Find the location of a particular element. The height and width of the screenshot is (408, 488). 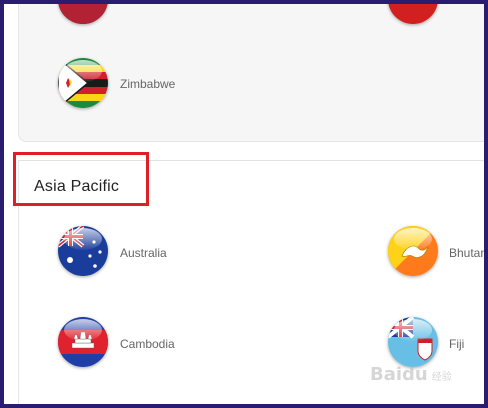

country-label-cambodia: Cambodia is located at coordinates (147, 344).